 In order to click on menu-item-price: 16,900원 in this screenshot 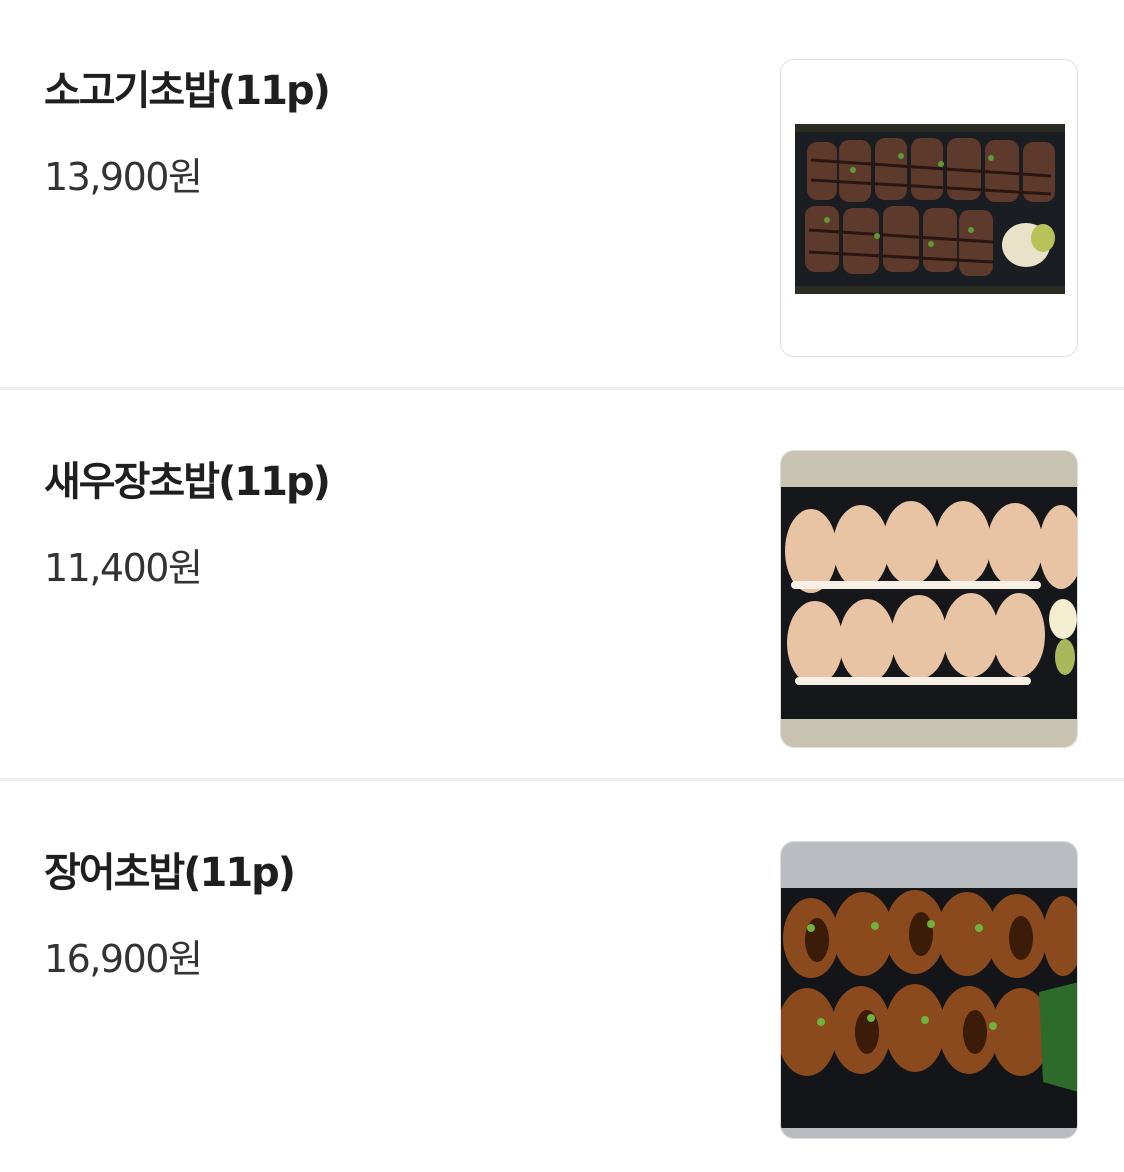, I will do `click(123, 959)`.